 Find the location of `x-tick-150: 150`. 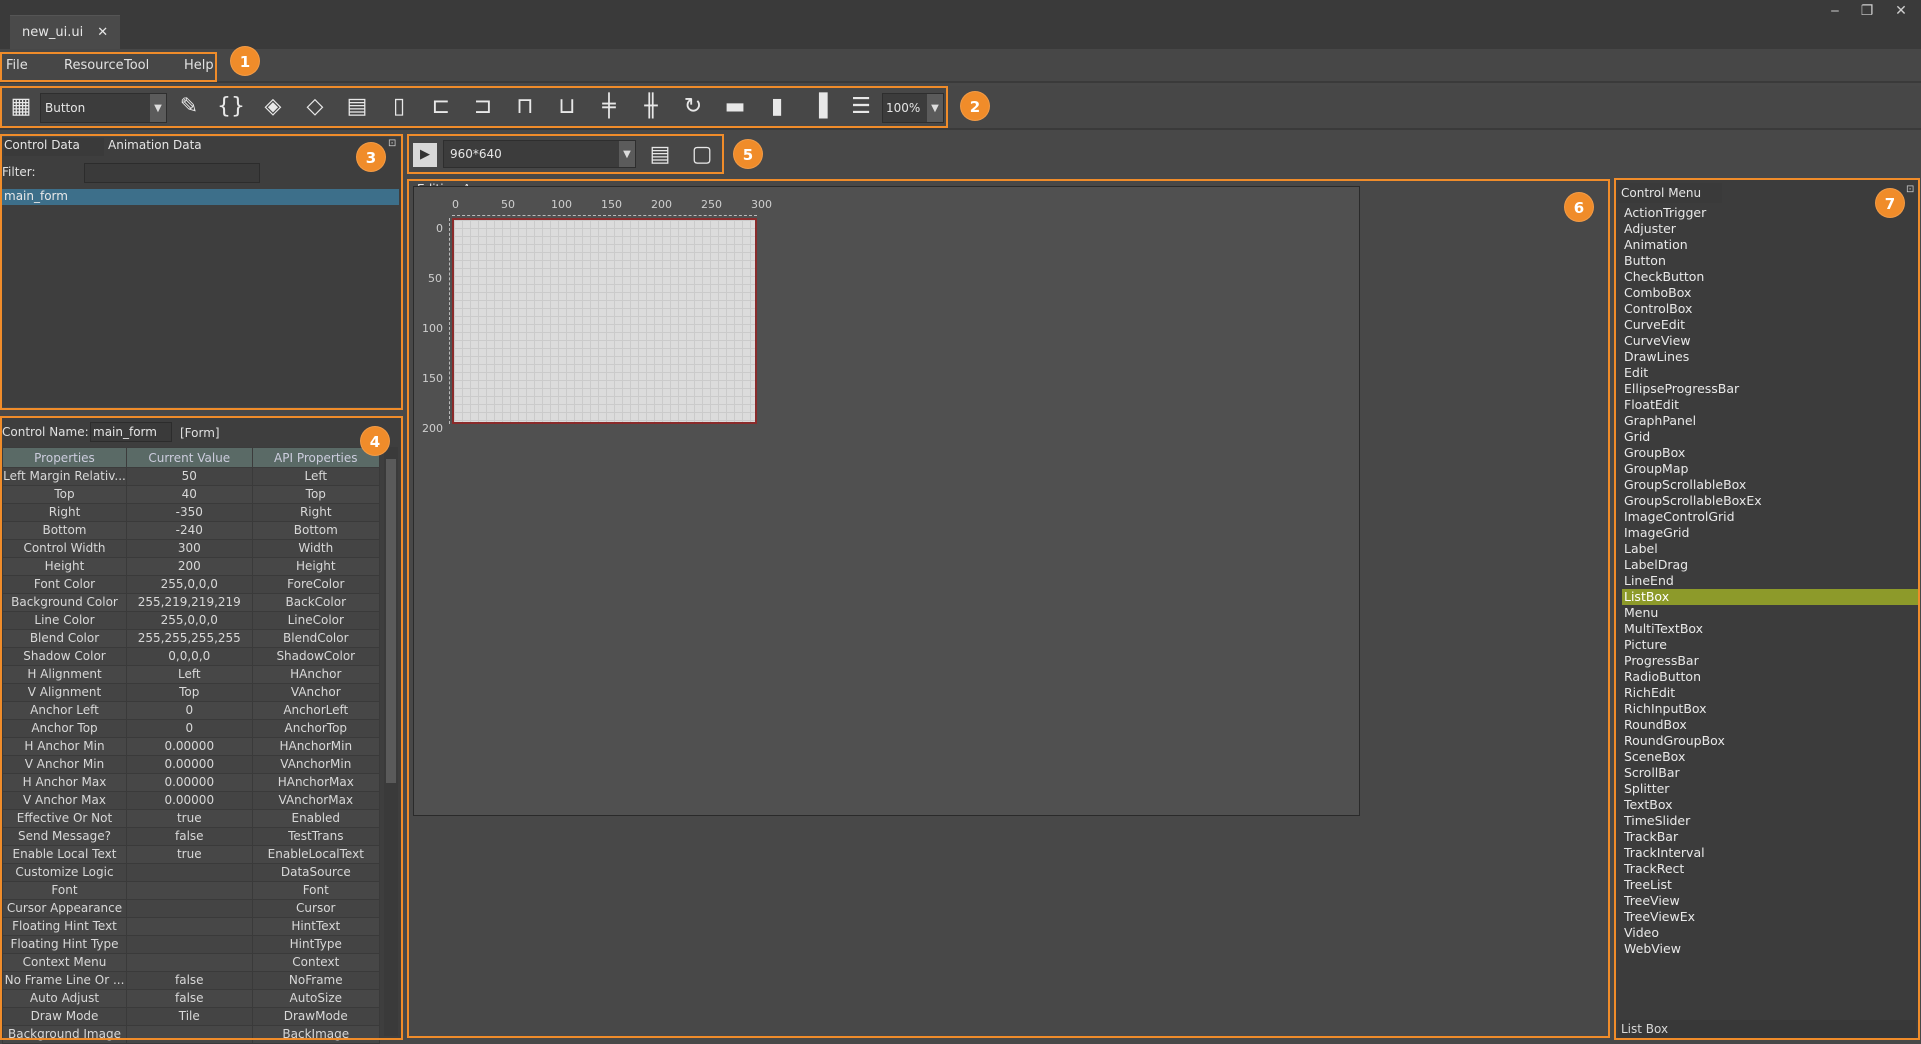

x-tick-150: 150 is located at coordinates (611, 204).